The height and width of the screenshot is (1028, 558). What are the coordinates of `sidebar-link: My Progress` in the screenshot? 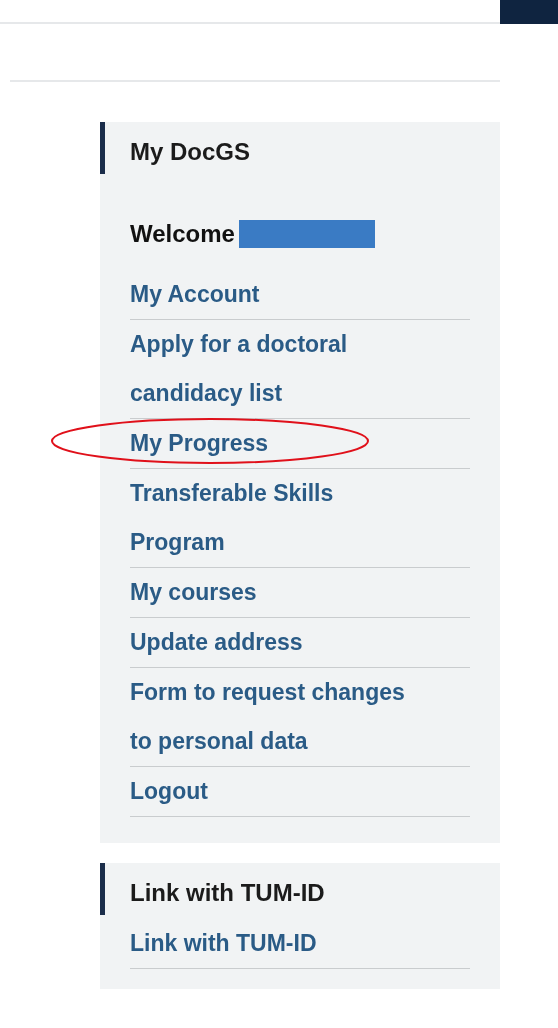 It's located at (275, 443).